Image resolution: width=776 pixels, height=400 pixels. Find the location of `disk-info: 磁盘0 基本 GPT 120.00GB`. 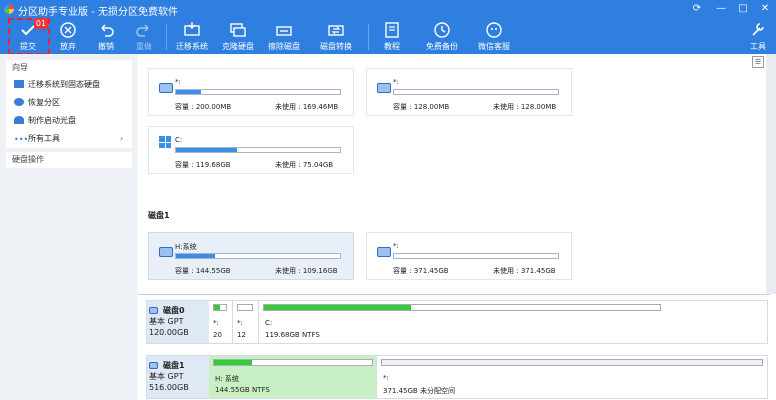

disk-info: 磁盘0 基本 GPT 120.00GB is located at coordinates (178, 322).